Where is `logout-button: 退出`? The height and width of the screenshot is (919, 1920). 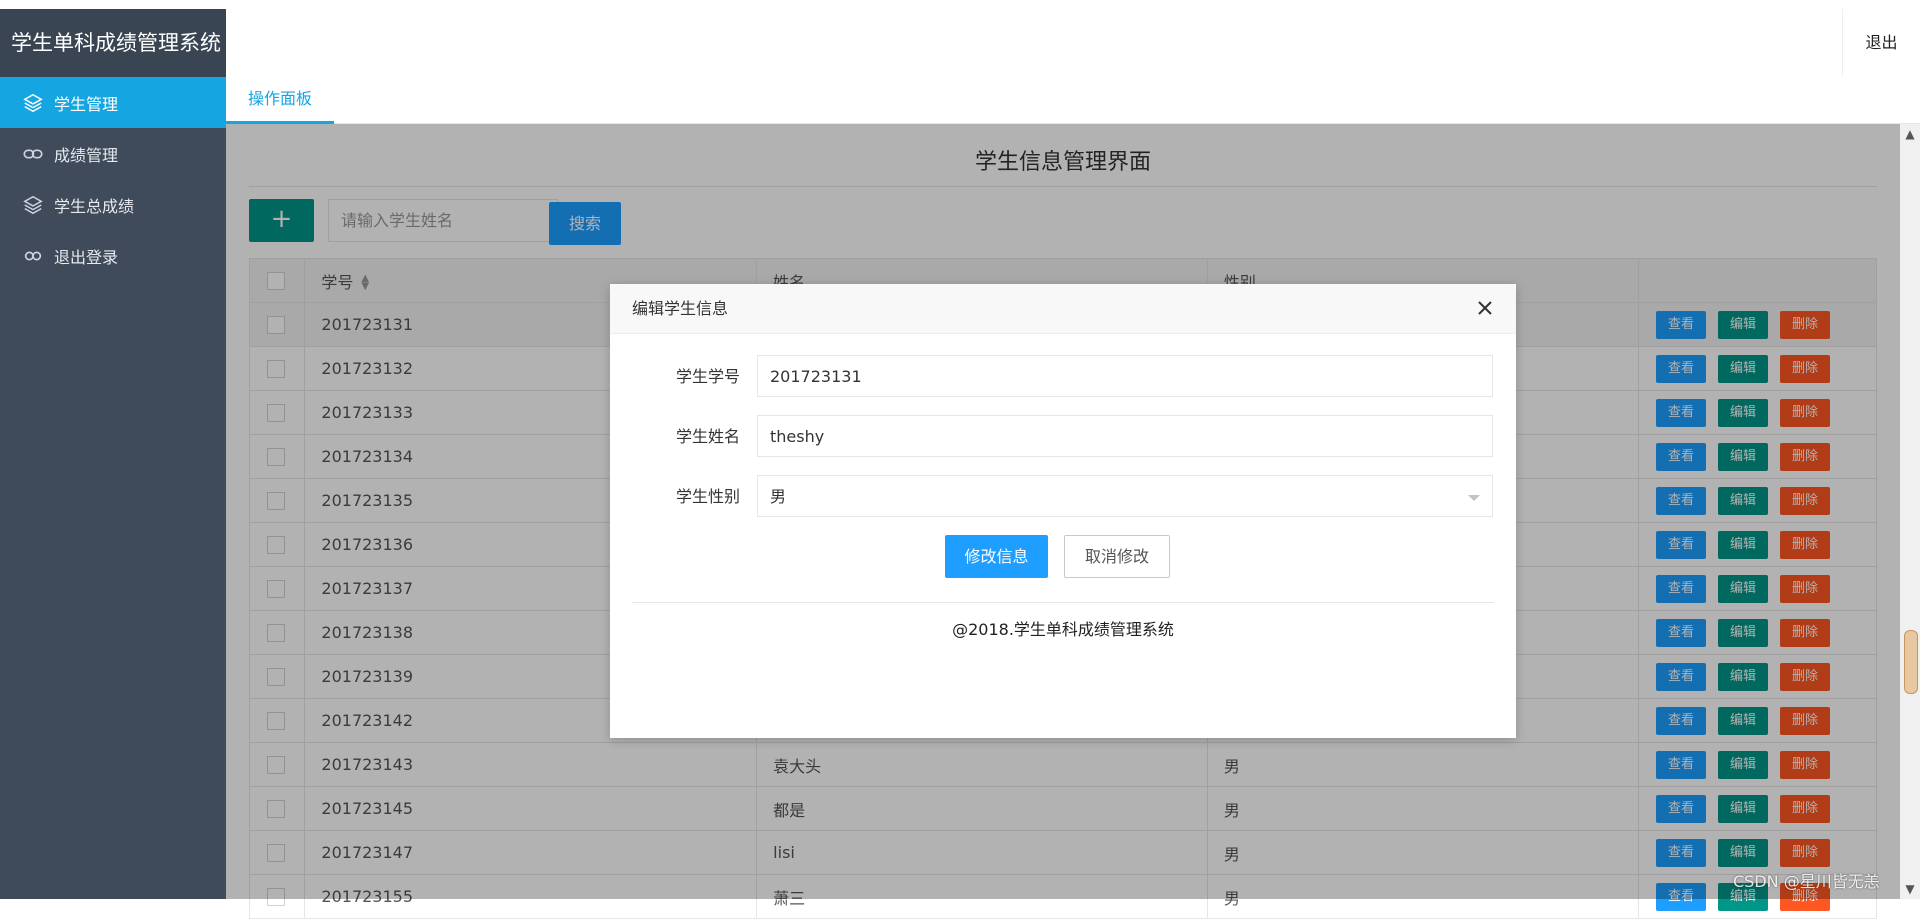
logout-button: 退出 is located at coordinates (1881, 43).